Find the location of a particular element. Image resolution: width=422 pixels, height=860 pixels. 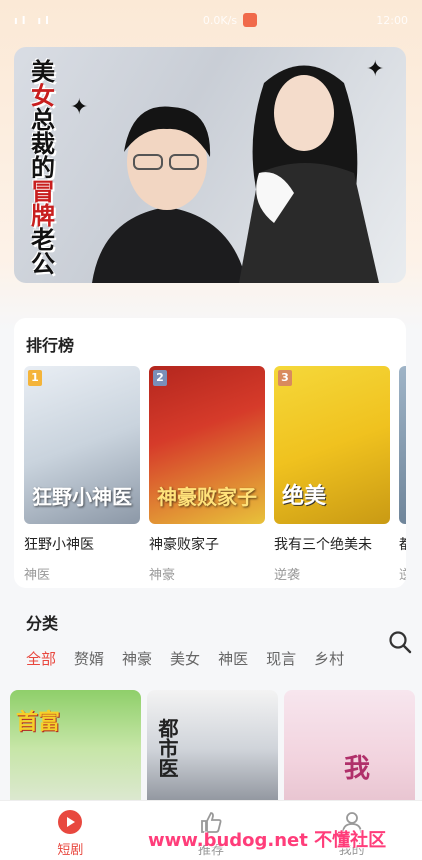

category-tabs: 全部 赘婿 神豪 美女 神医 现言 乡村 is located at coordinates (185, 658).